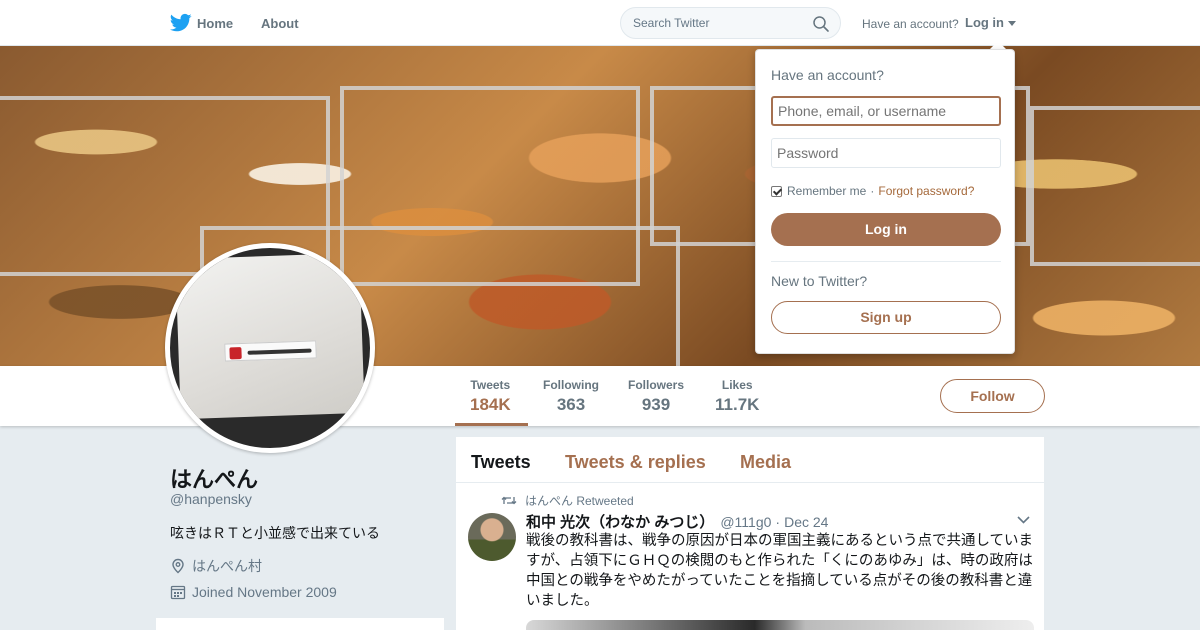 The height and width of the screenshot is (630, 1200). Describe the element at coordinates (826, 191) in the screenshot. I see `remember-me-label: Remember me` at that location.